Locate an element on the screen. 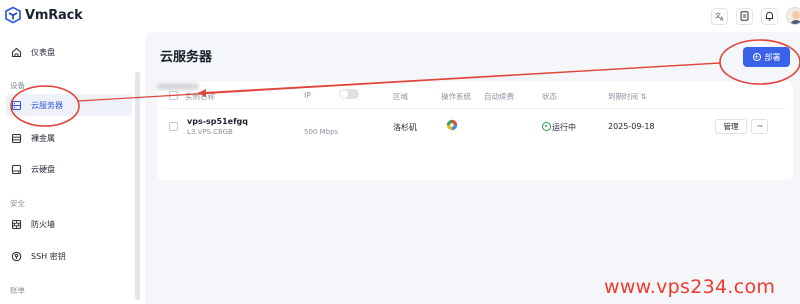  sidebar-section-billing: 账单 is located at coordinates (17, 290).